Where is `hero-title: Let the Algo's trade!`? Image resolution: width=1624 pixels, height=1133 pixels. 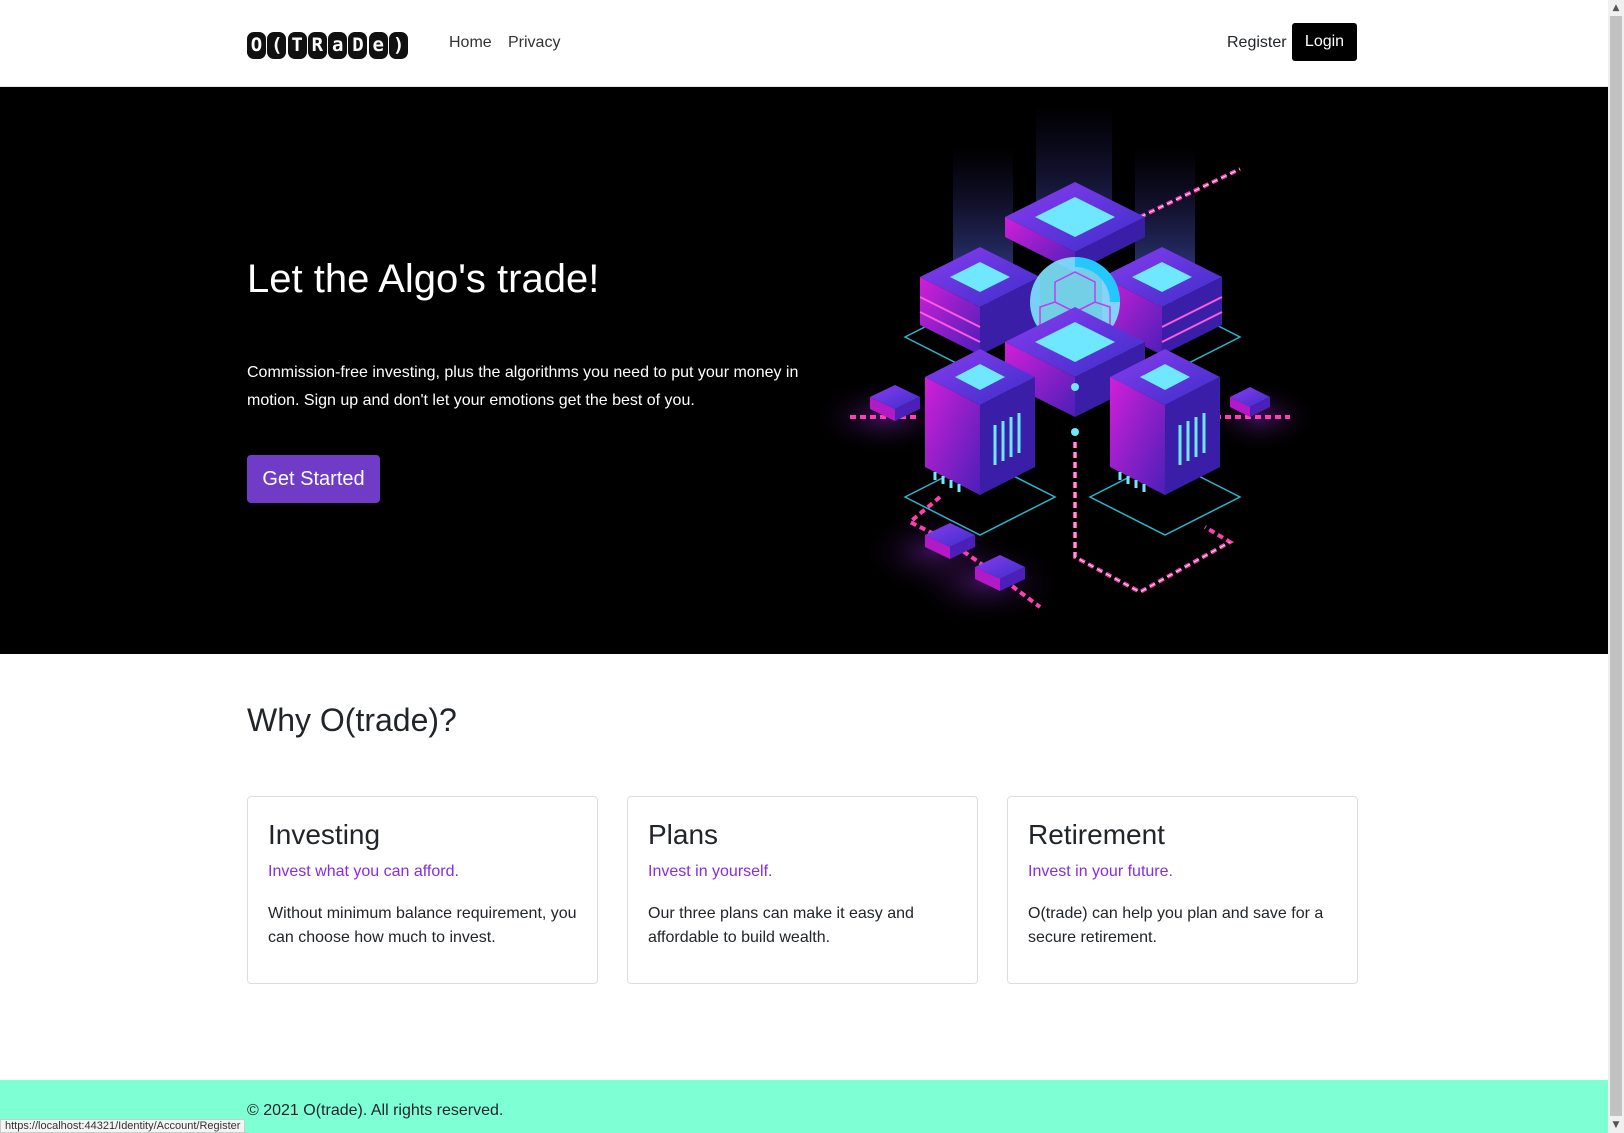
hero-title: Let the Algo's trade! is located at coordinates (423, 279).